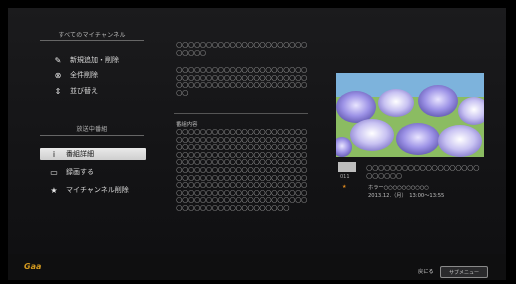 The image size is (516, 284). Describe the element at coordinates (241, 49) in the screenshot. I see `program-title-placeholder: ○○○○○○○○○○○○○○○○○○○○○○○○○○○` at that location.